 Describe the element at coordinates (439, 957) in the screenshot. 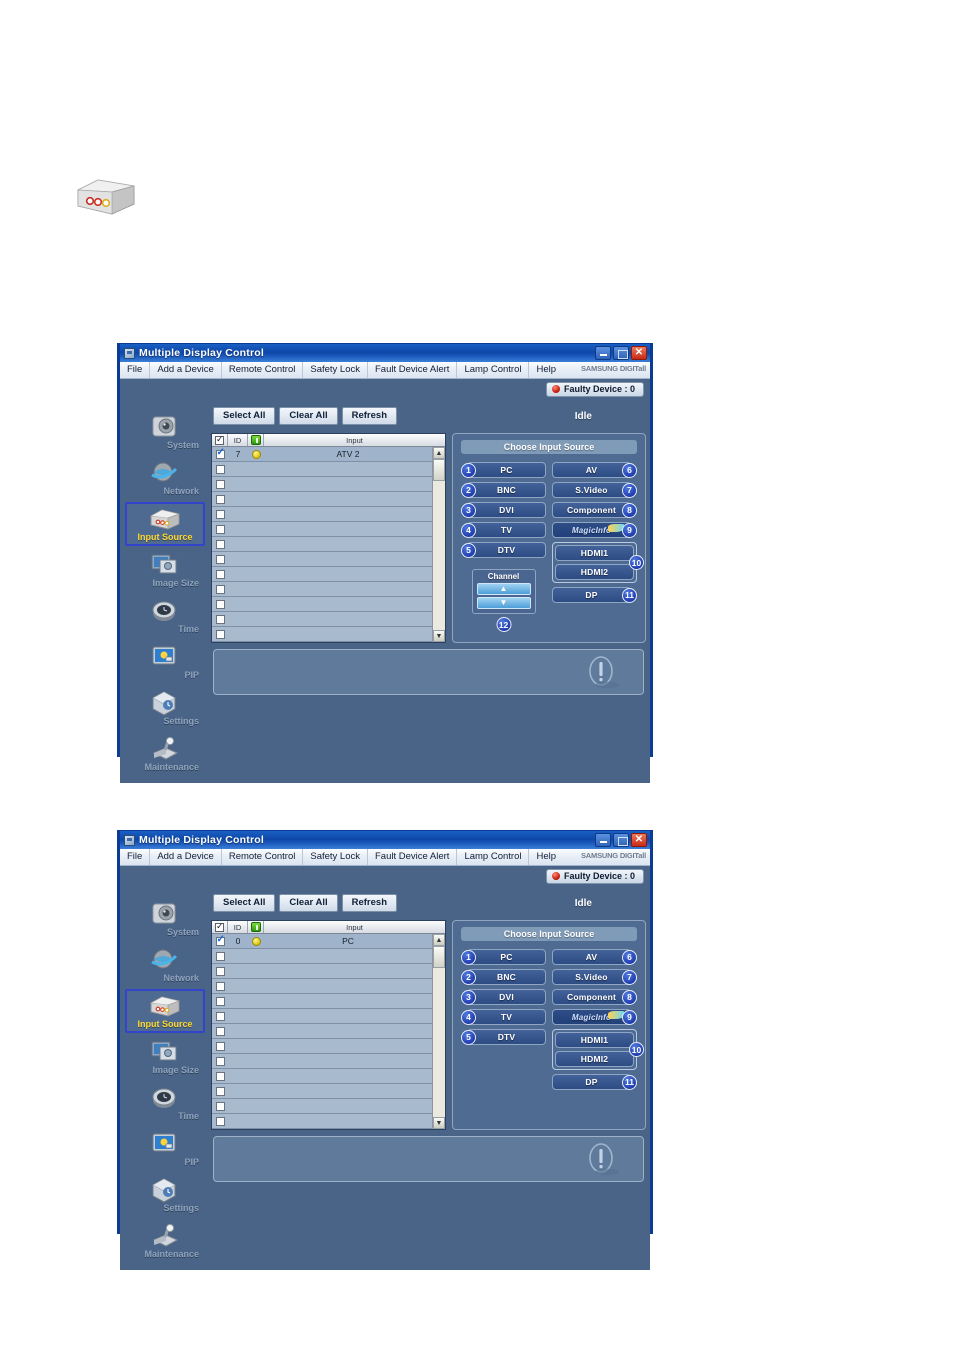

I see `scrollbar-thumb` at that location.